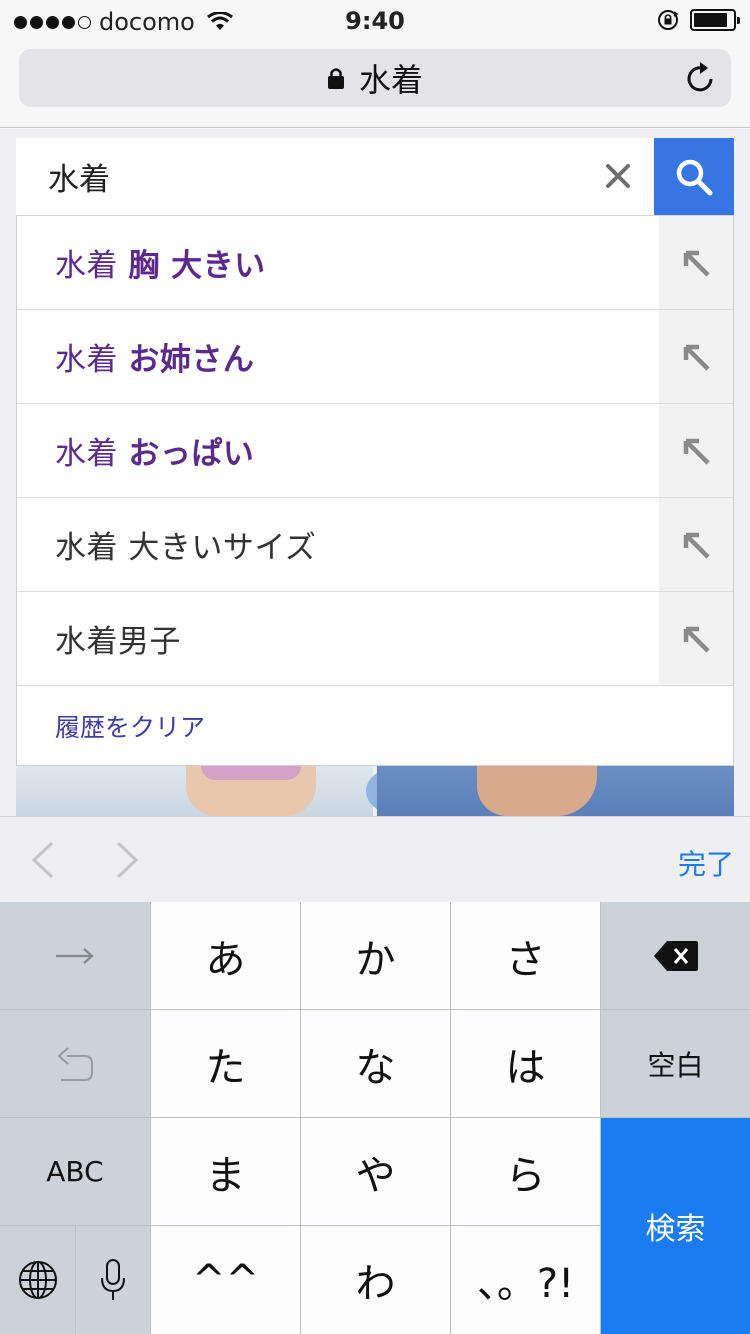 The image size is (750, 1334). What do you see at coordinates (375, 263) in the screenshot?
I see `suggestion-item: 水着 胸 大きい` at bounding box center [375, 263].